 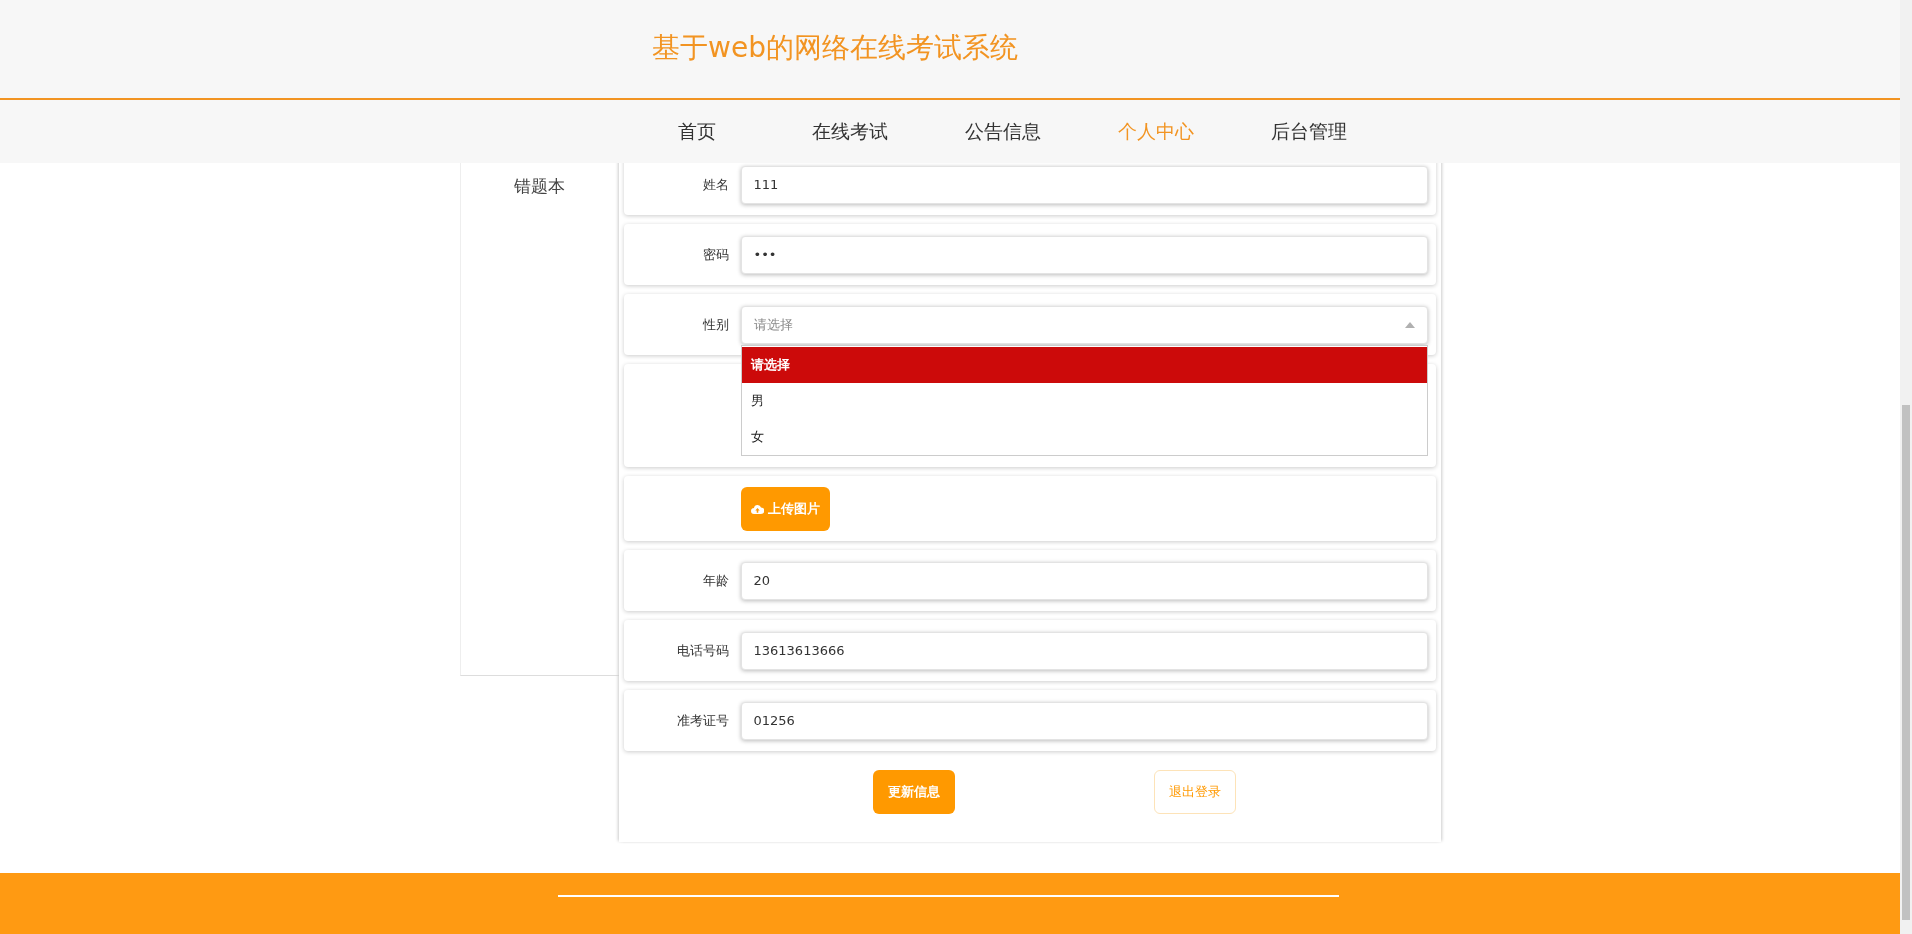 I want to click on sidebar-item: 错题本, so click(x=539, y=186).